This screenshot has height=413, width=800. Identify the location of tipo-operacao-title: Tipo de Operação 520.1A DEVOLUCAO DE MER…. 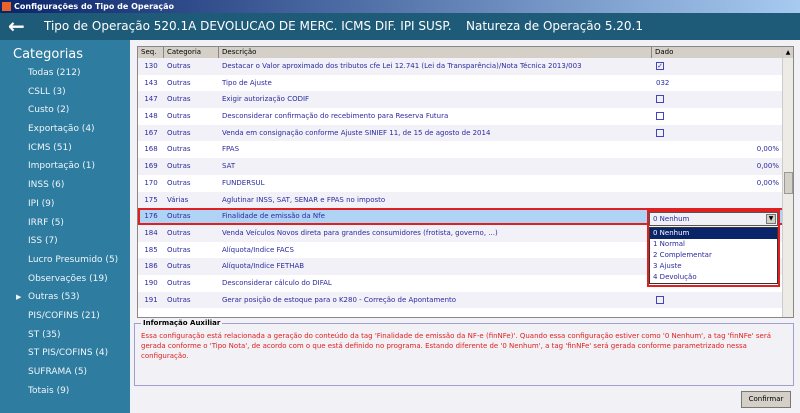
(248, 26).